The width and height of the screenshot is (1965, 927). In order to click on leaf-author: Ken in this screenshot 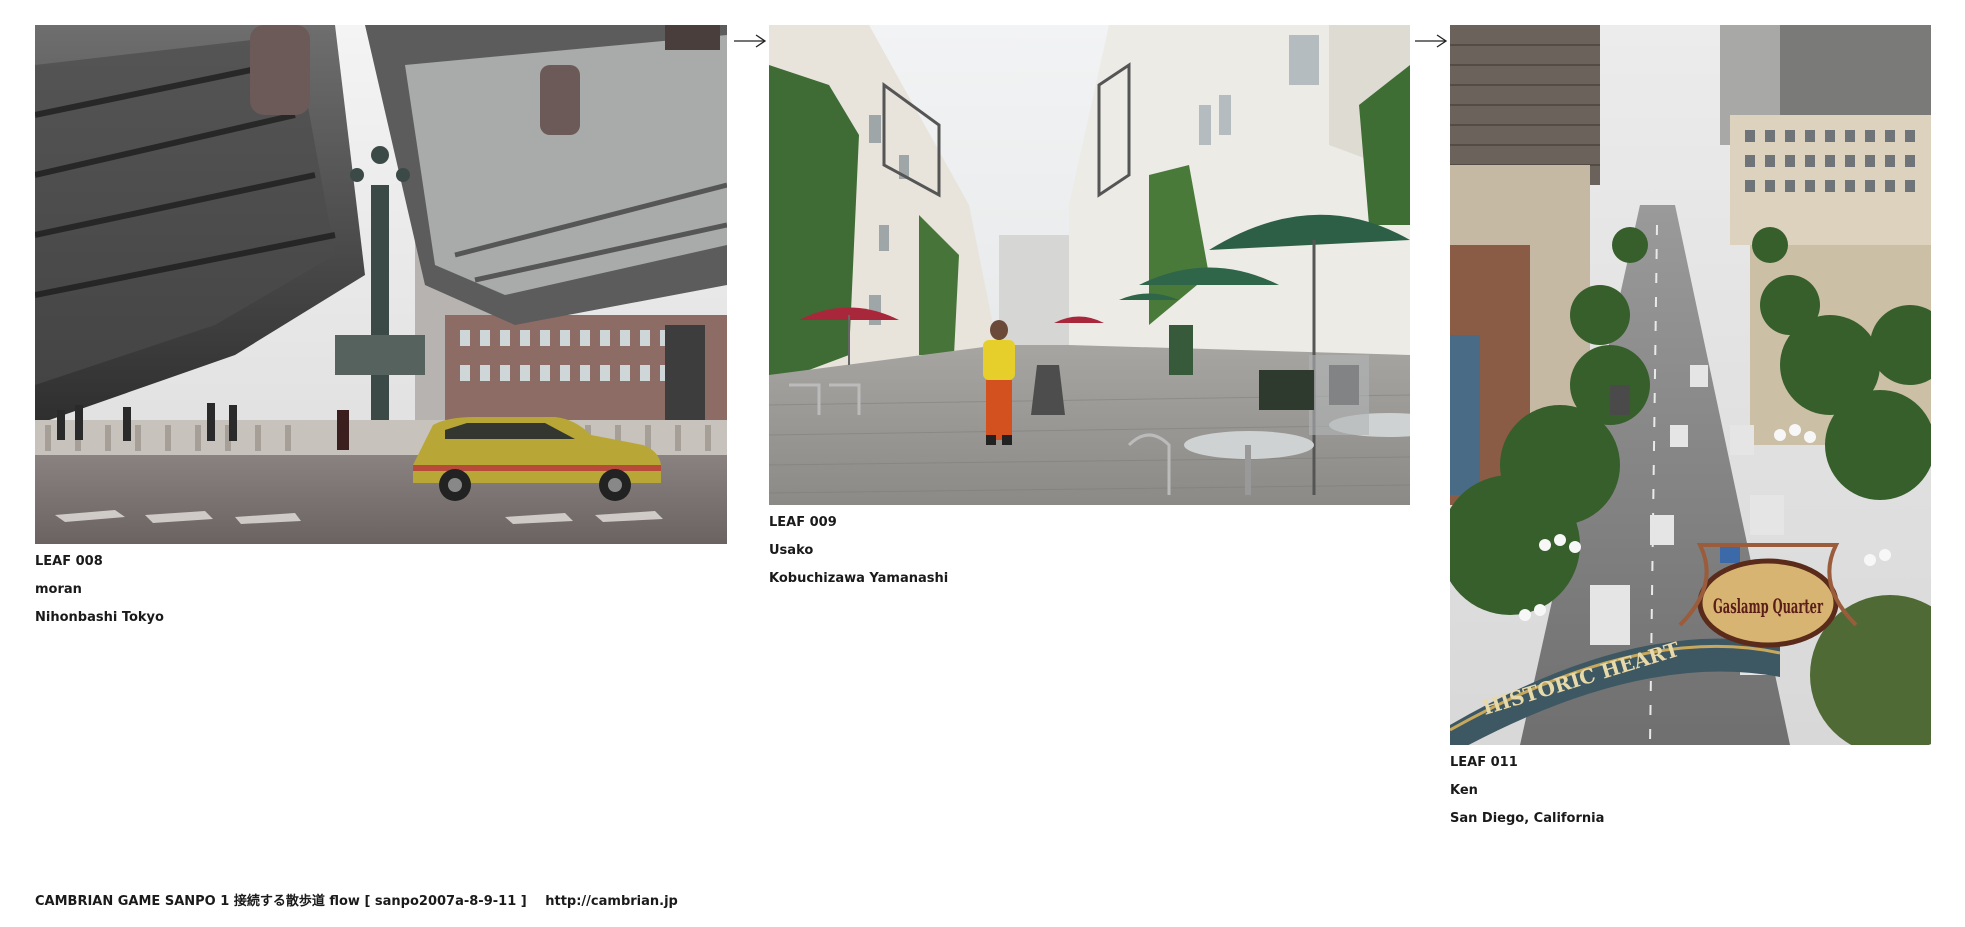, I will do `click(1464, 790)`.